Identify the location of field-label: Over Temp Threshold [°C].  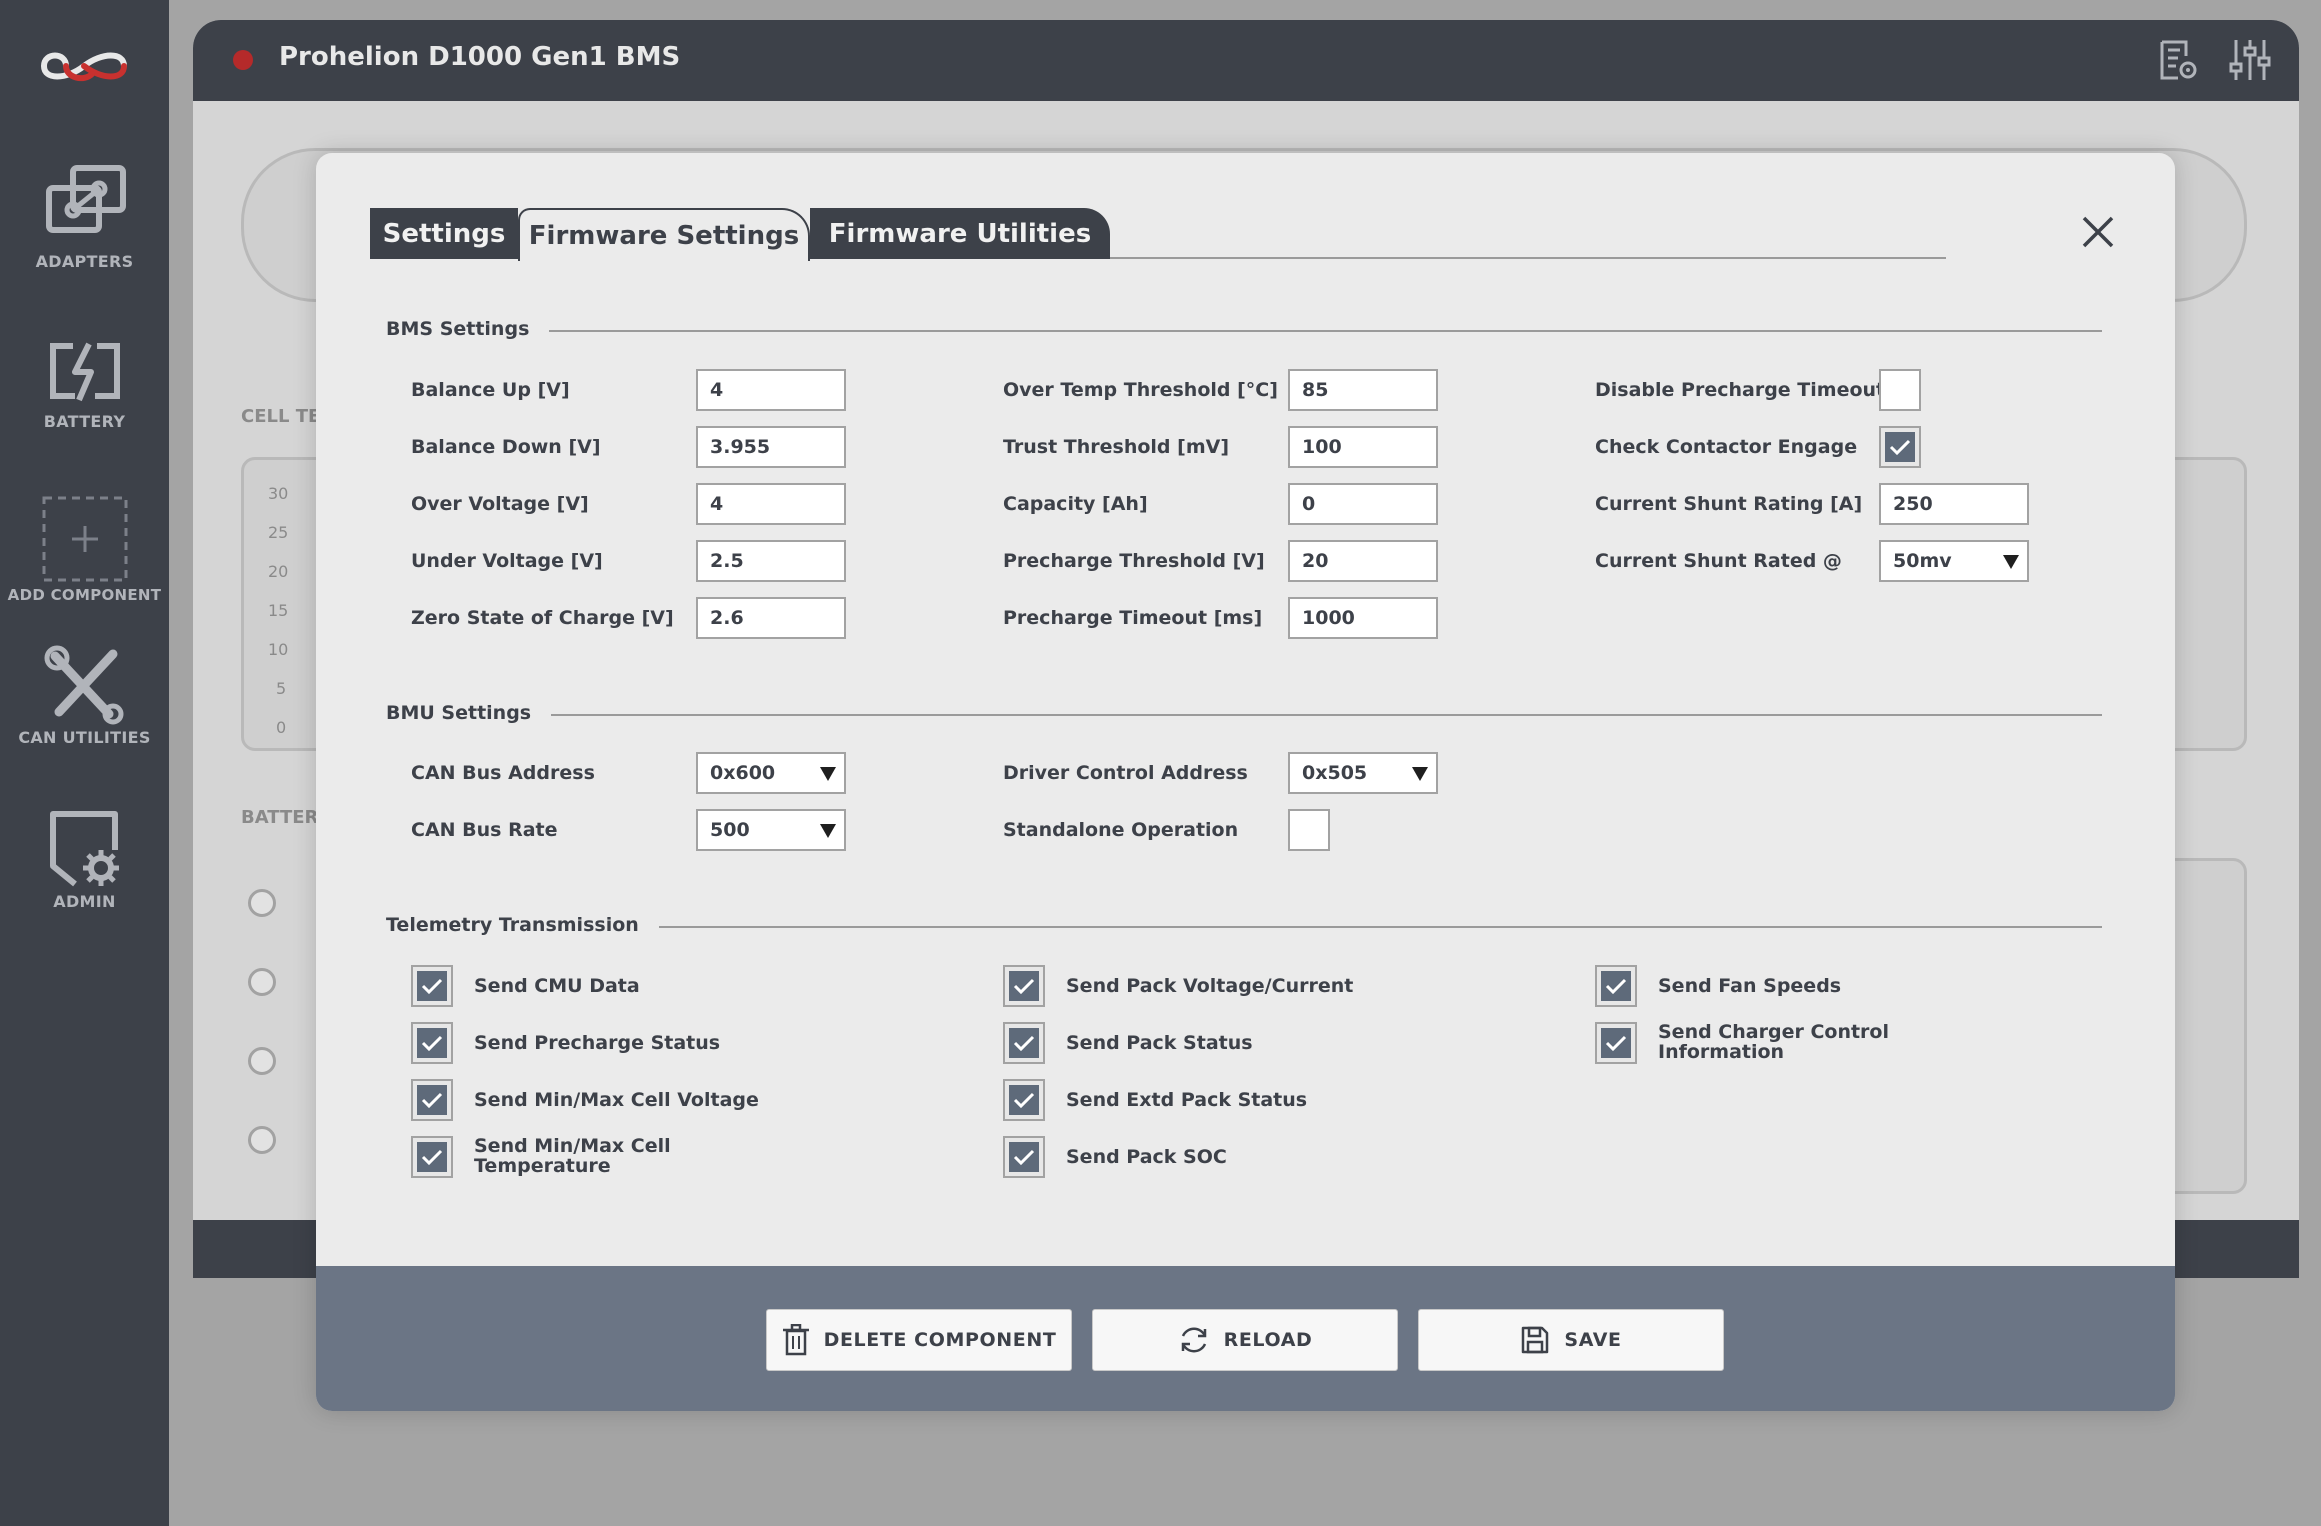
(1140, 390).